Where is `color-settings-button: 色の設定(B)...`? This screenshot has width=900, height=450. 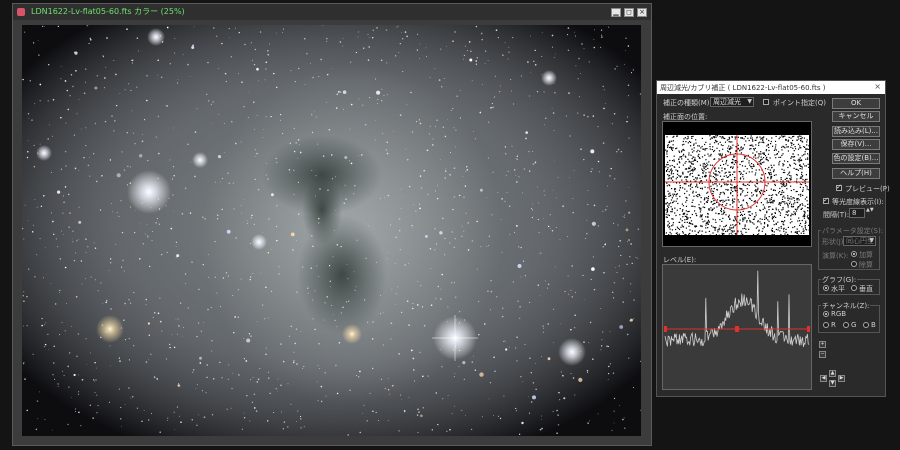
color-settings-button: 色の設定(B)... is located at coordinates (856, 158).